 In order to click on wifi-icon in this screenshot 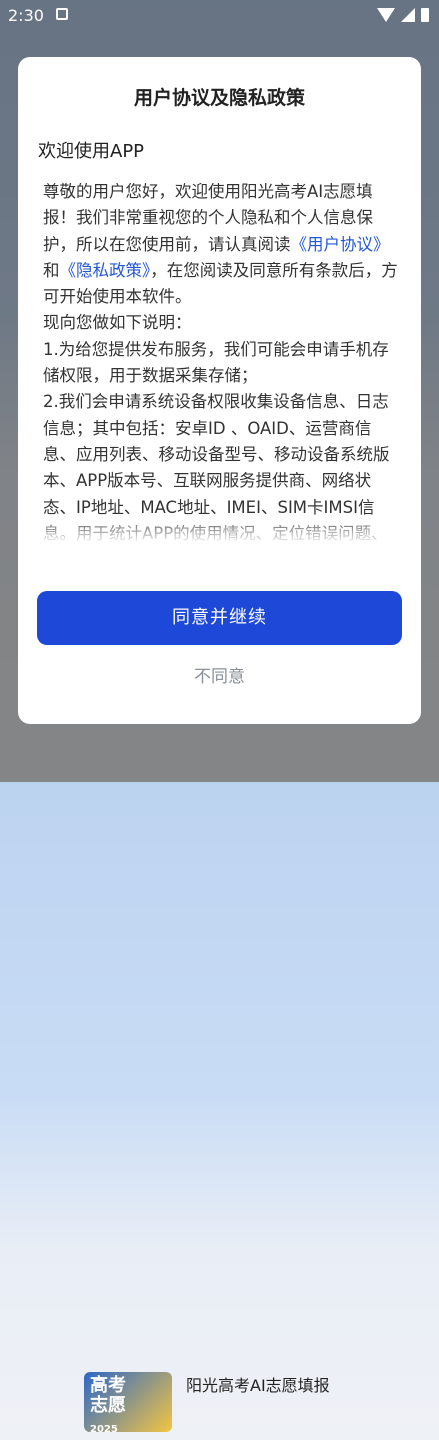, I will do `click(386, 15)`.